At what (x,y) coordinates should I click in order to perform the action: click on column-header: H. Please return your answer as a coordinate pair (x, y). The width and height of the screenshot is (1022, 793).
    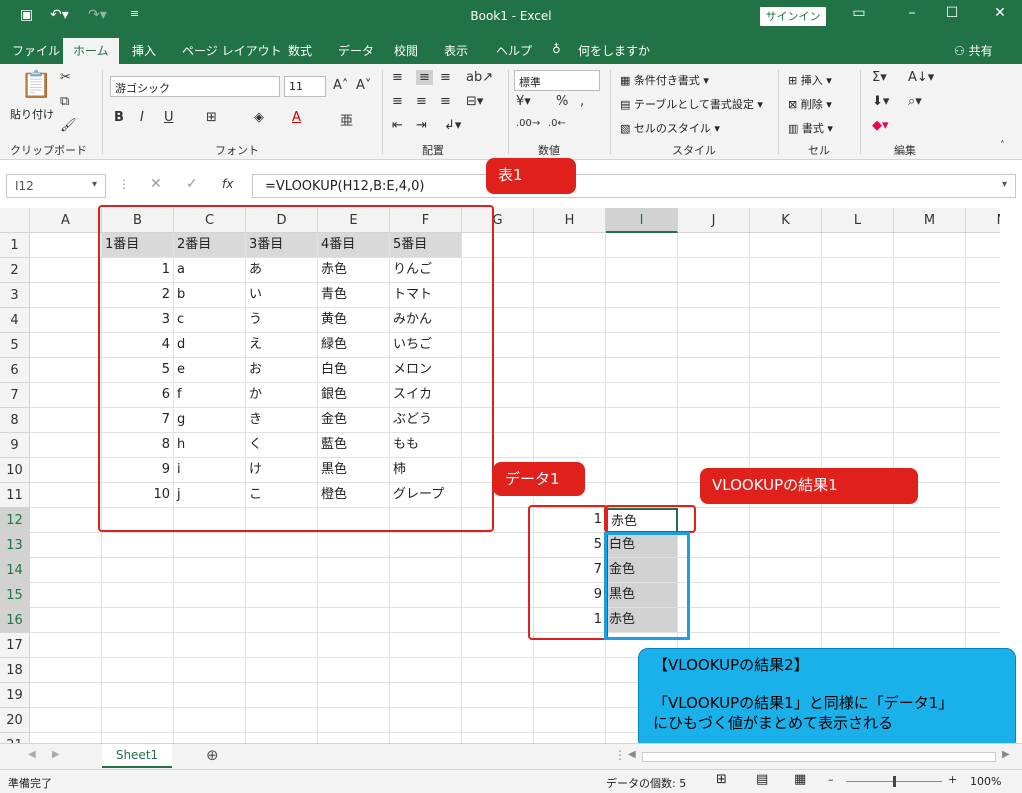
    Looking at the image, I should click on (570, 220).